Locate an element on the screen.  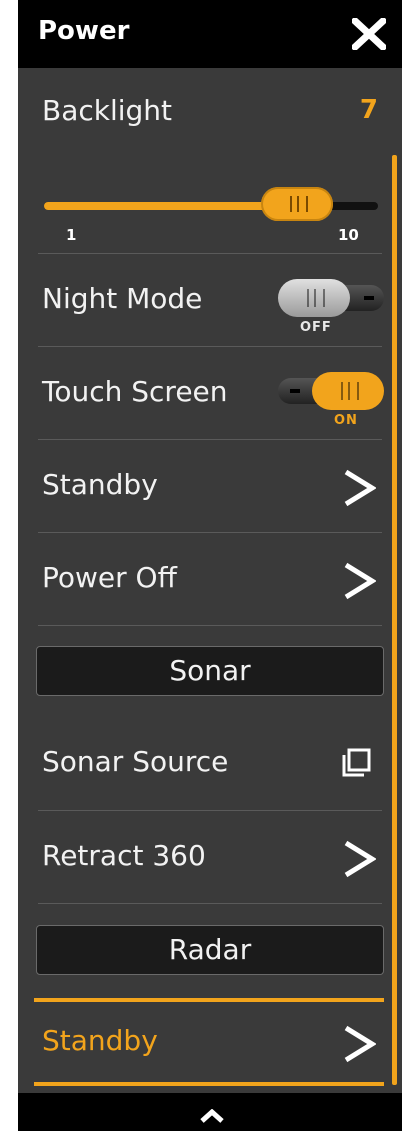
touch-screen-toggle is located at coordinates (331, 391).